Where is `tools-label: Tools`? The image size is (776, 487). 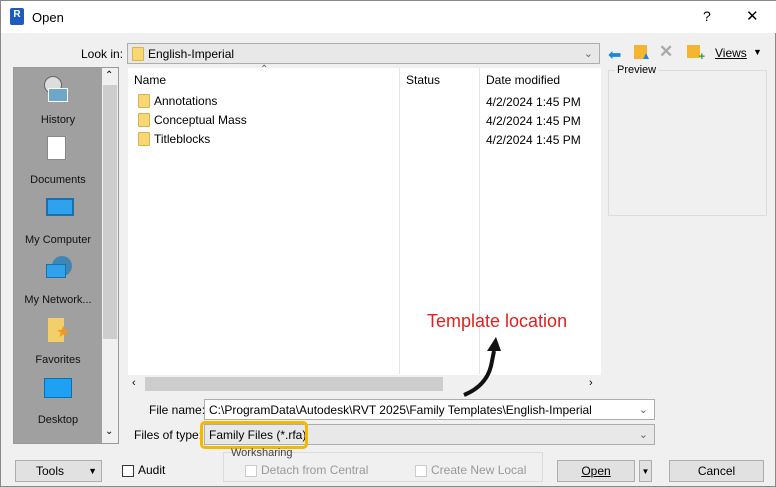 tools-label: Tools is located at coordinates (50, 471).